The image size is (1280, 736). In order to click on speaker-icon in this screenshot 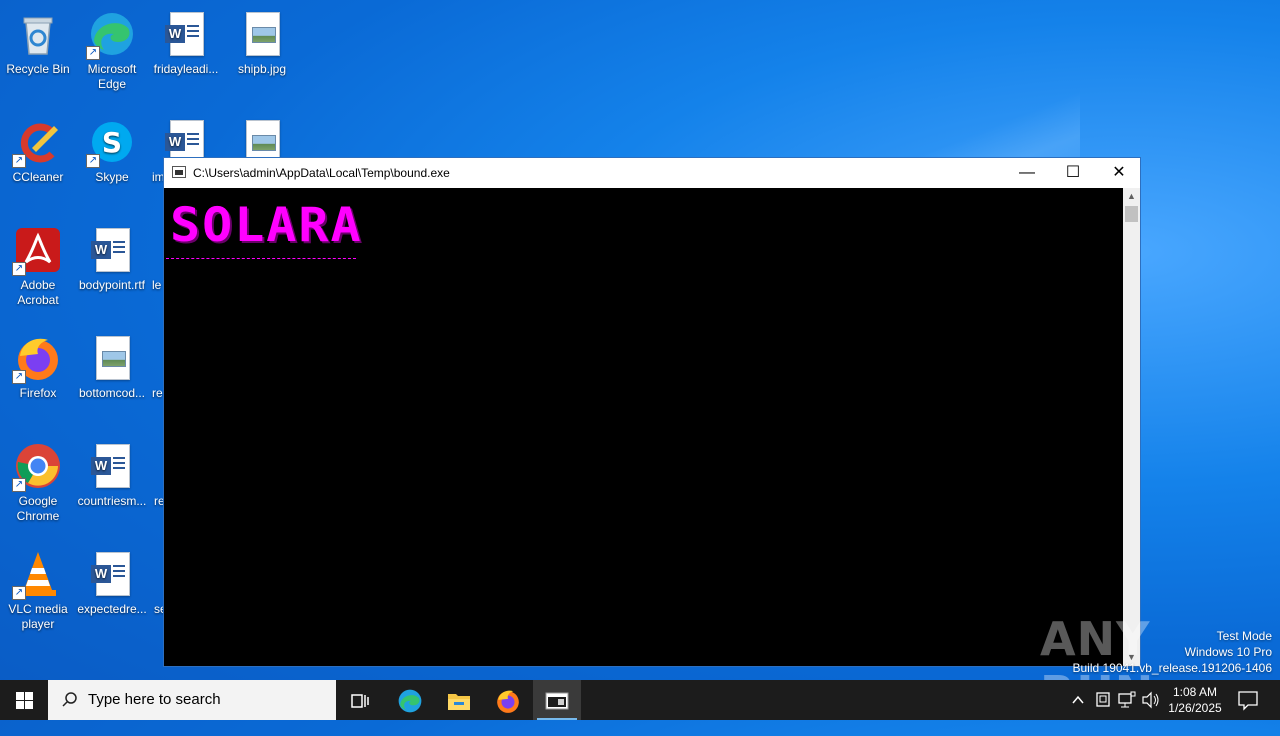, I will do `click(1150, 700)`.